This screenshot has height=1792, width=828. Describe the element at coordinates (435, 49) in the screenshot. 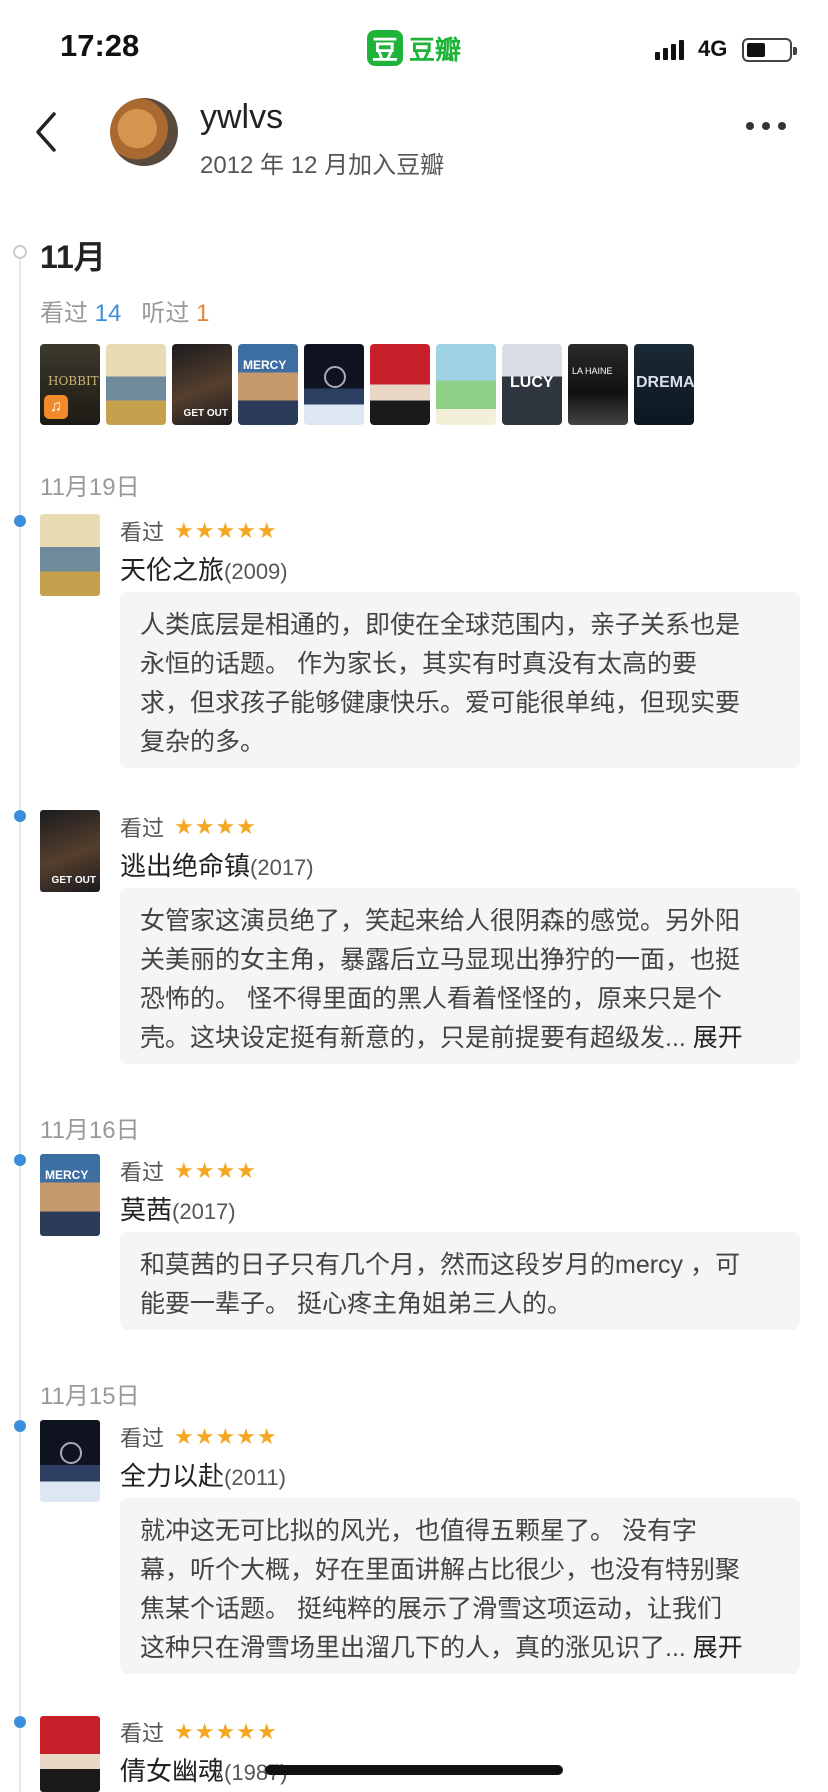

I see `app-name: 豆瓣` at that location.